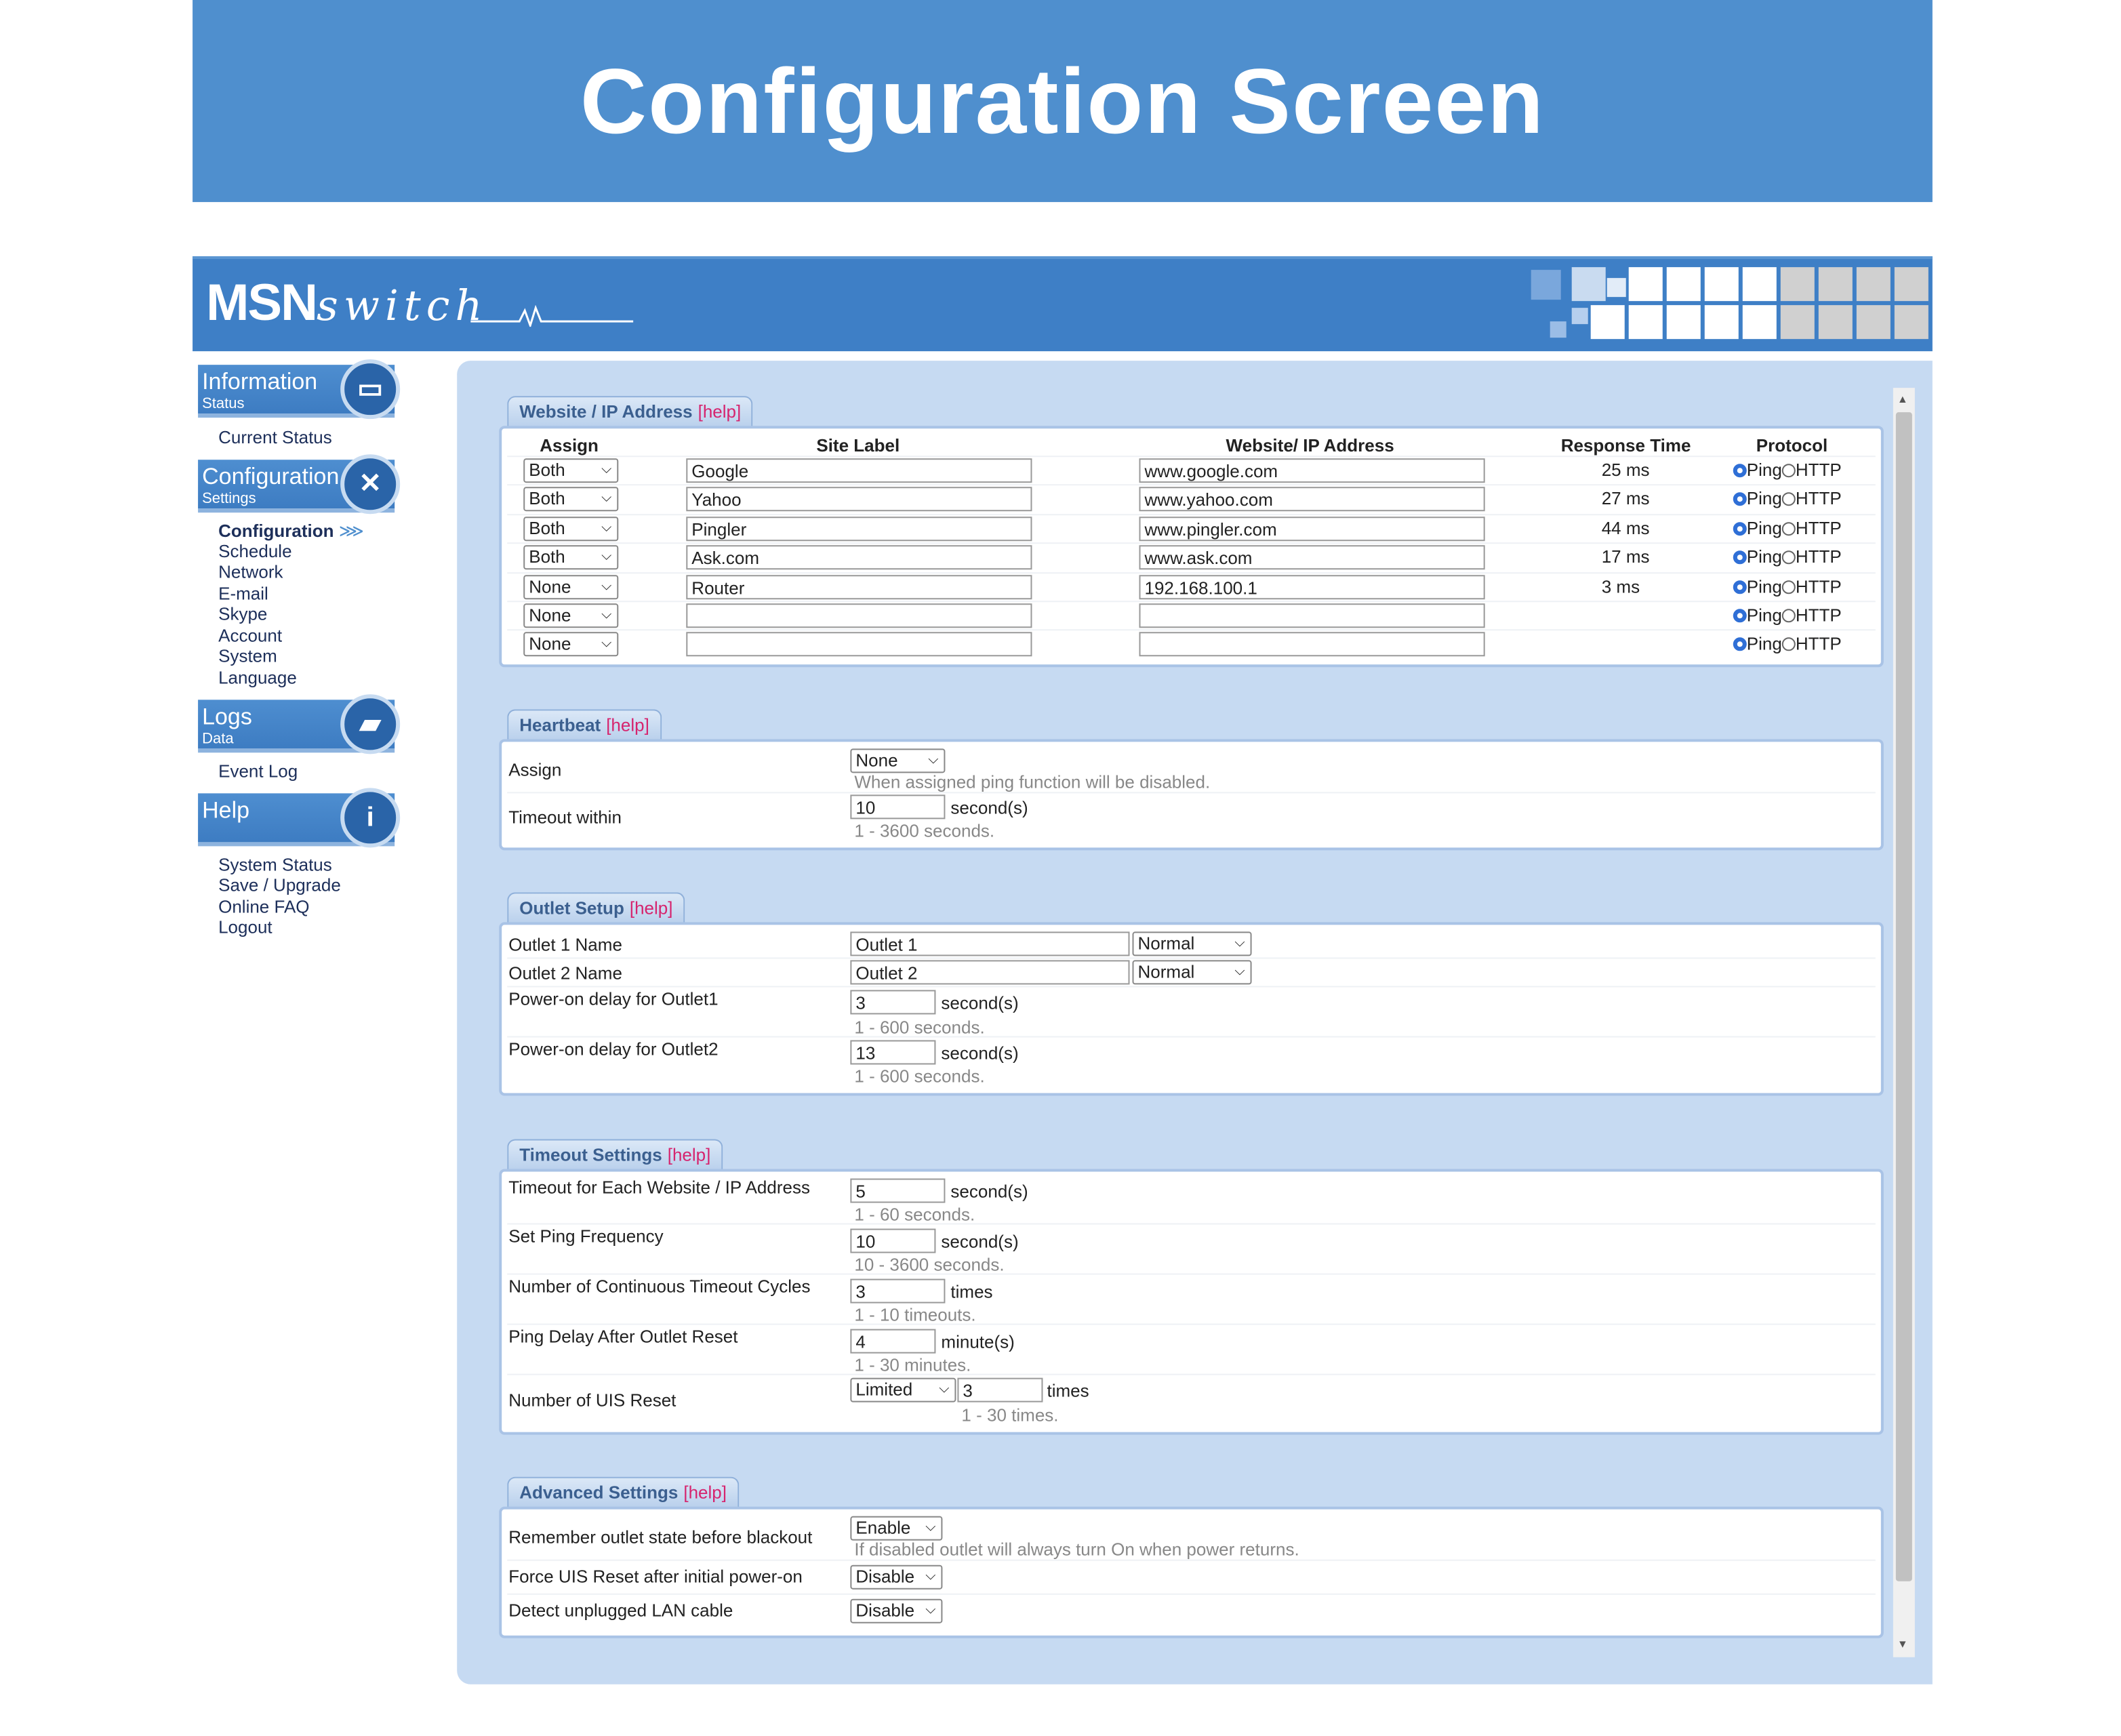 The image size is (2121, 1736). What do you see at coordinates (859, 528) in the screenshot?
I see `site-label-input: Pingler` at bounding box center [859, 528].